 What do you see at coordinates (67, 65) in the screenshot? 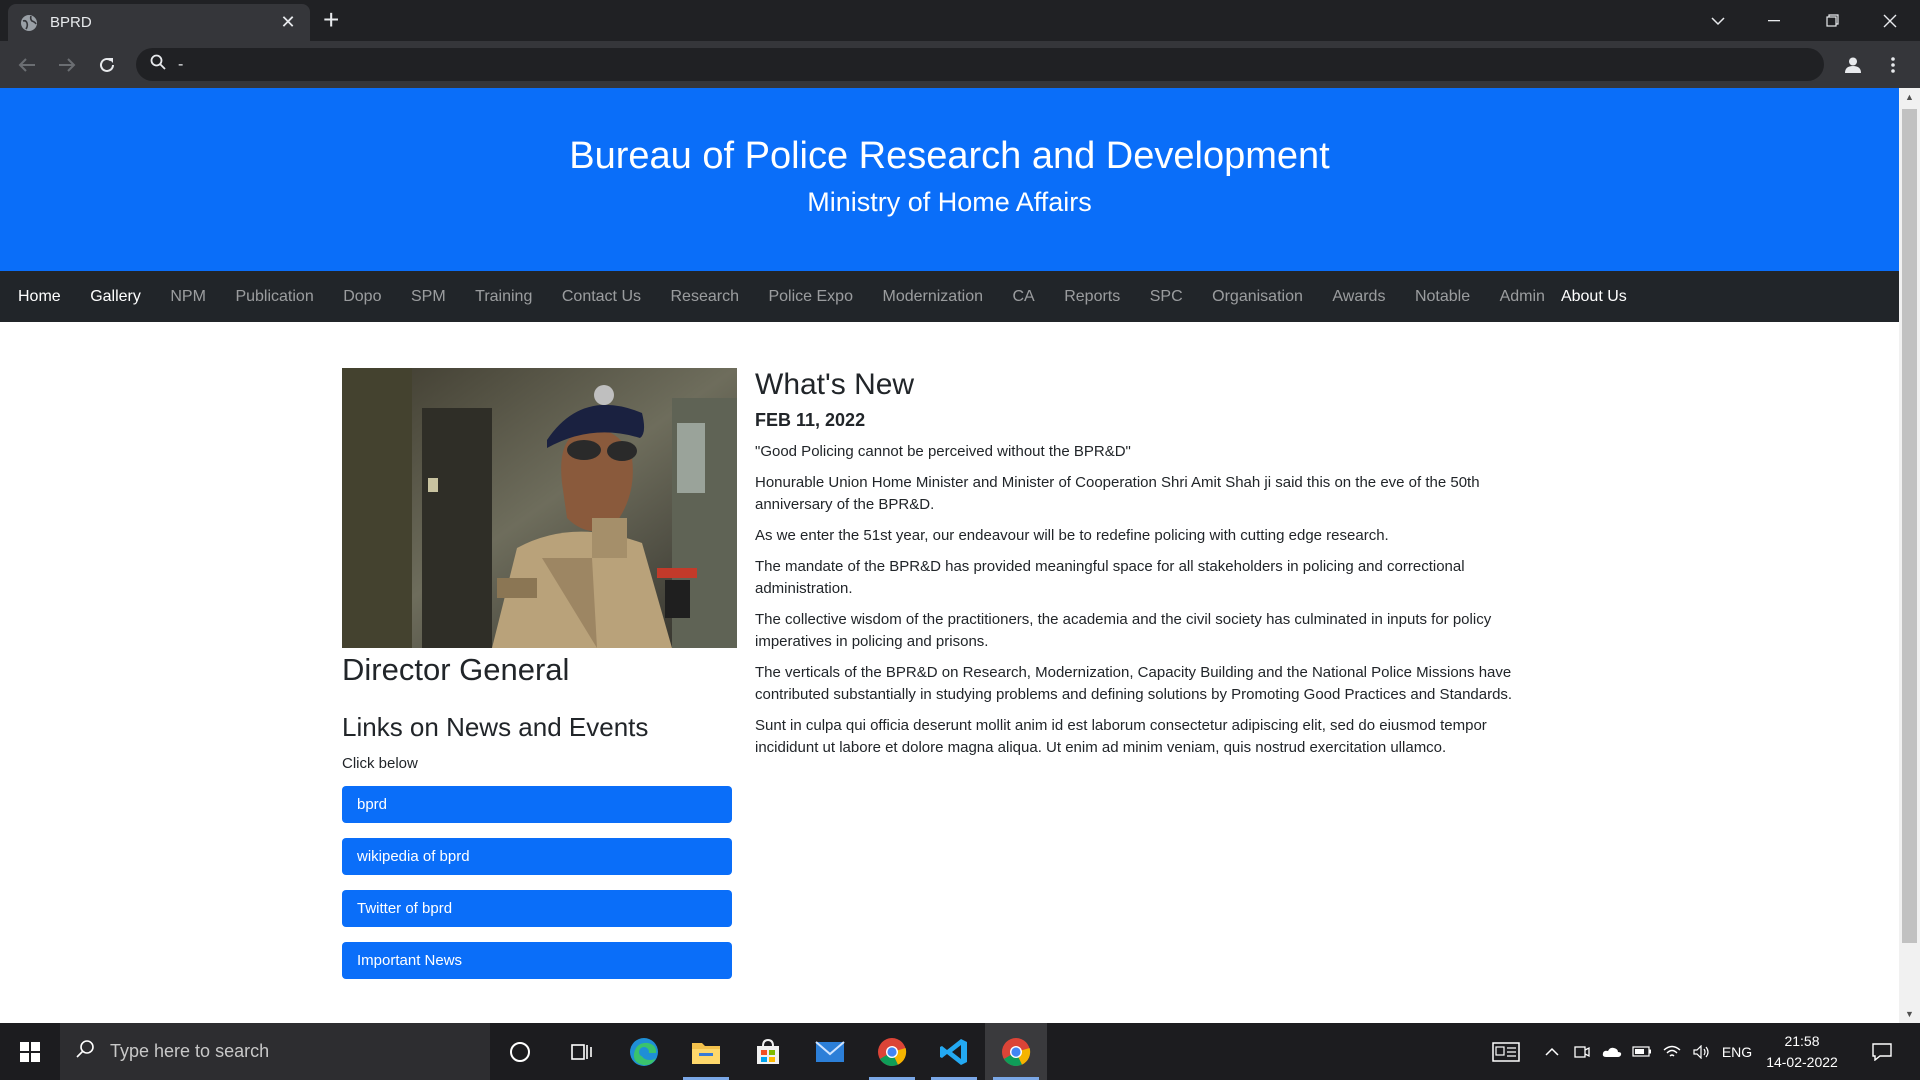
I see `forward-icon` at bounding box center [67, 65].